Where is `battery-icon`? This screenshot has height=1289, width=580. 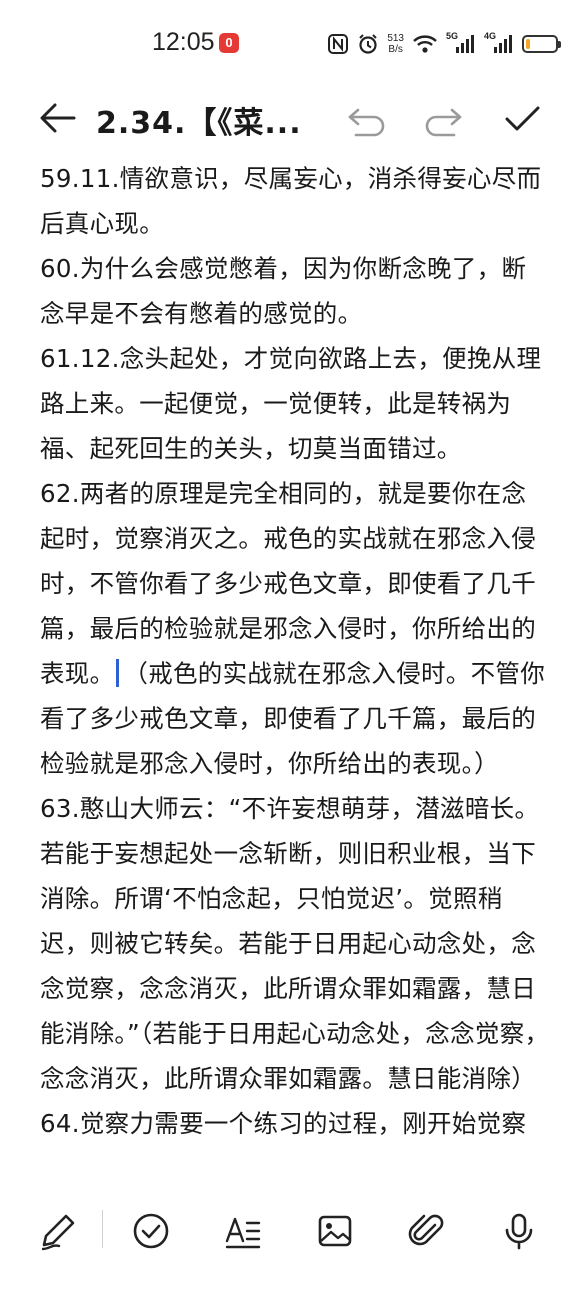 battery-icon is located at coordinates (541, 44).